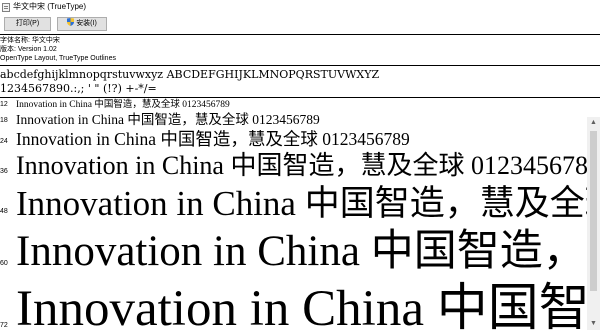  I want to click on font-type-line: OpenType Layout, TrueType Outlines, so click(58, 58).